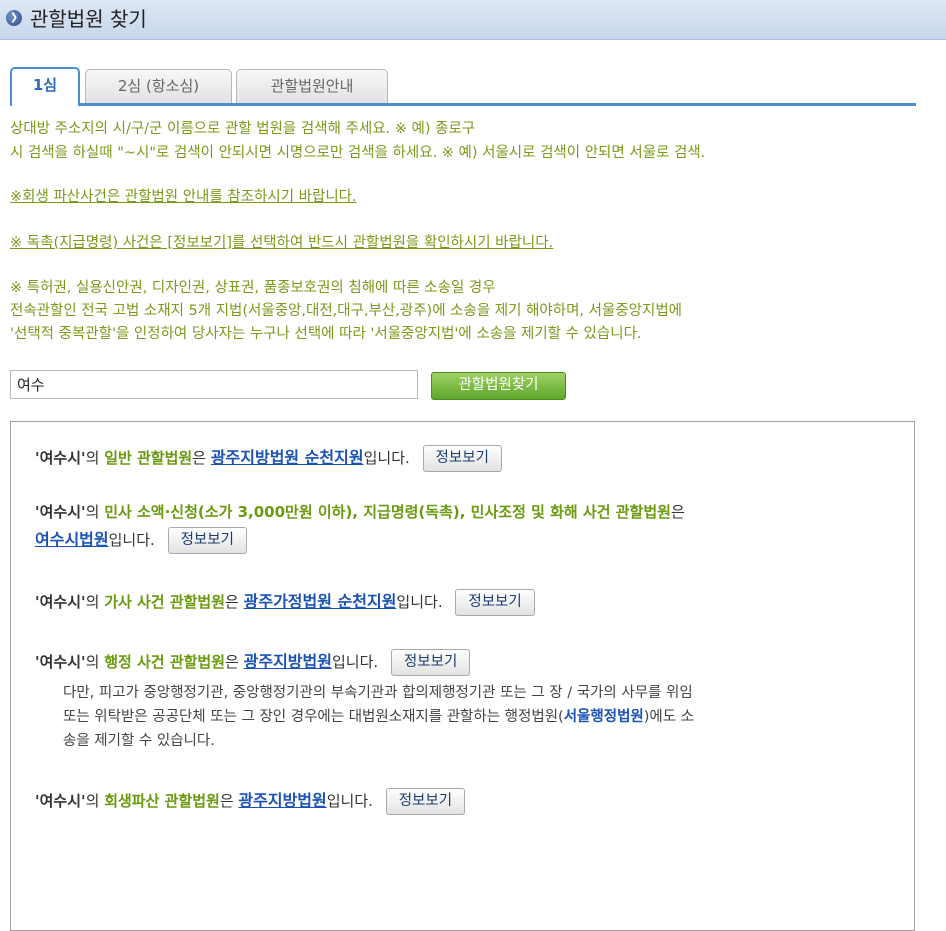 The width and height of the screenshot is (946, 931). Describe the element at coordinates (463, 86) in the screenshot. I see `tab-bar: 1심 2심 (항소심) 관할법원안내` at that location.